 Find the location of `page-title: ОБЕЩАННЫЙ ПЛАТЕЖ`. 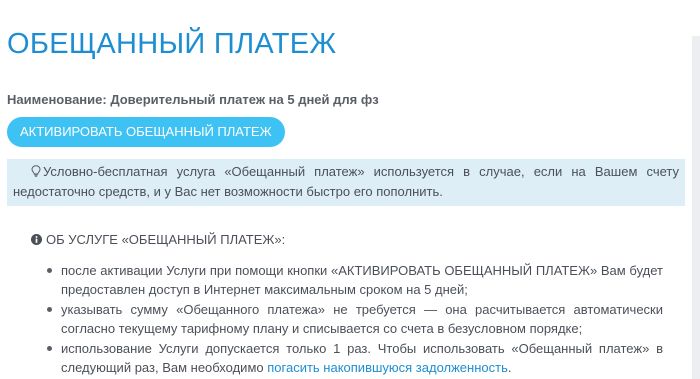

page-title: ОБЕЩАННЫЙ ПЛАТЕЖ is located at coordinates (172, 44).